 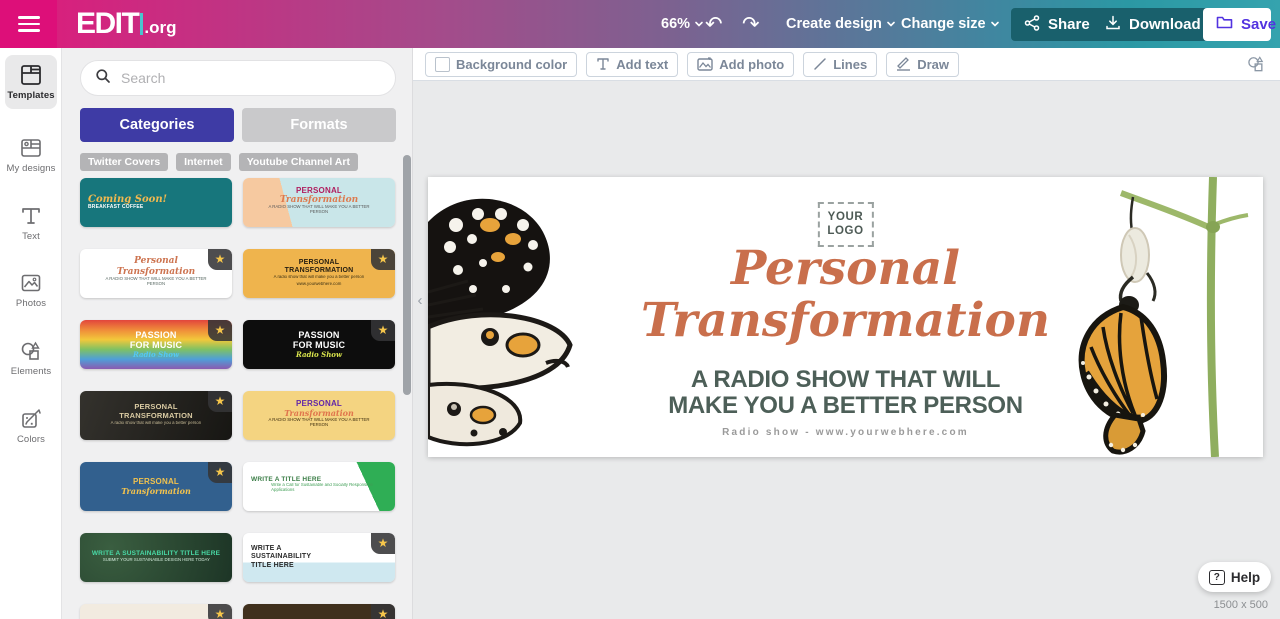 What do you see at coordinates (31, 419) in the screenshot?
I see `colors-icon` at bounding box center [31, 419].